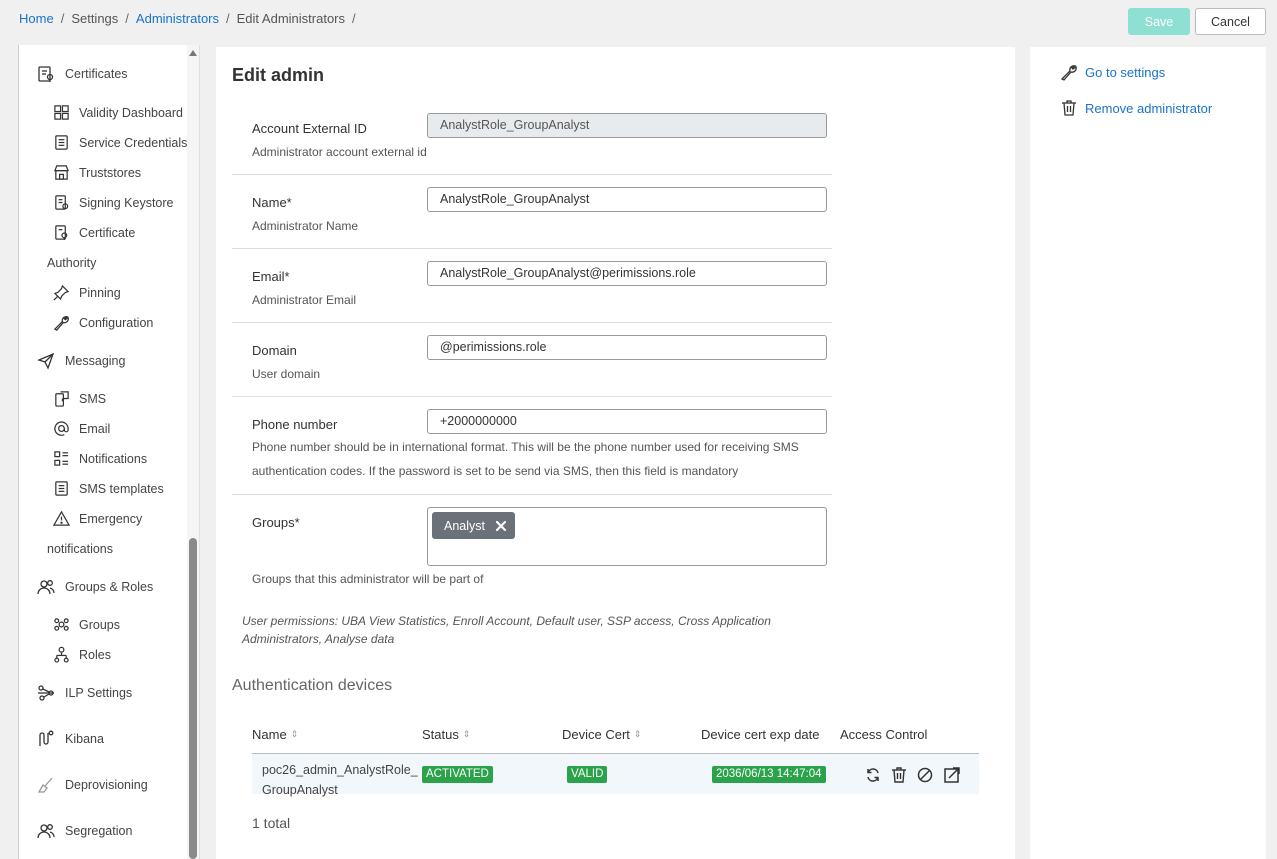 The image size is (1277, 859). Describe the element at coordinates (1125, 72) in the screenshot. I see `go-to-settings-label: Go to settings` at that location.